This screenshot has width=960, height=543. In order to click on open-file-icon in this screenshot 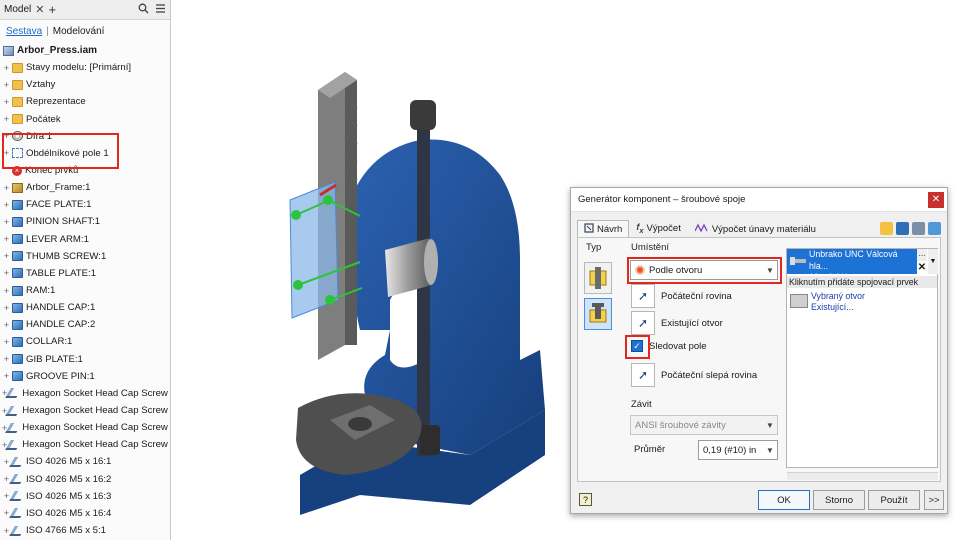, I will do `click(886, 228)`.